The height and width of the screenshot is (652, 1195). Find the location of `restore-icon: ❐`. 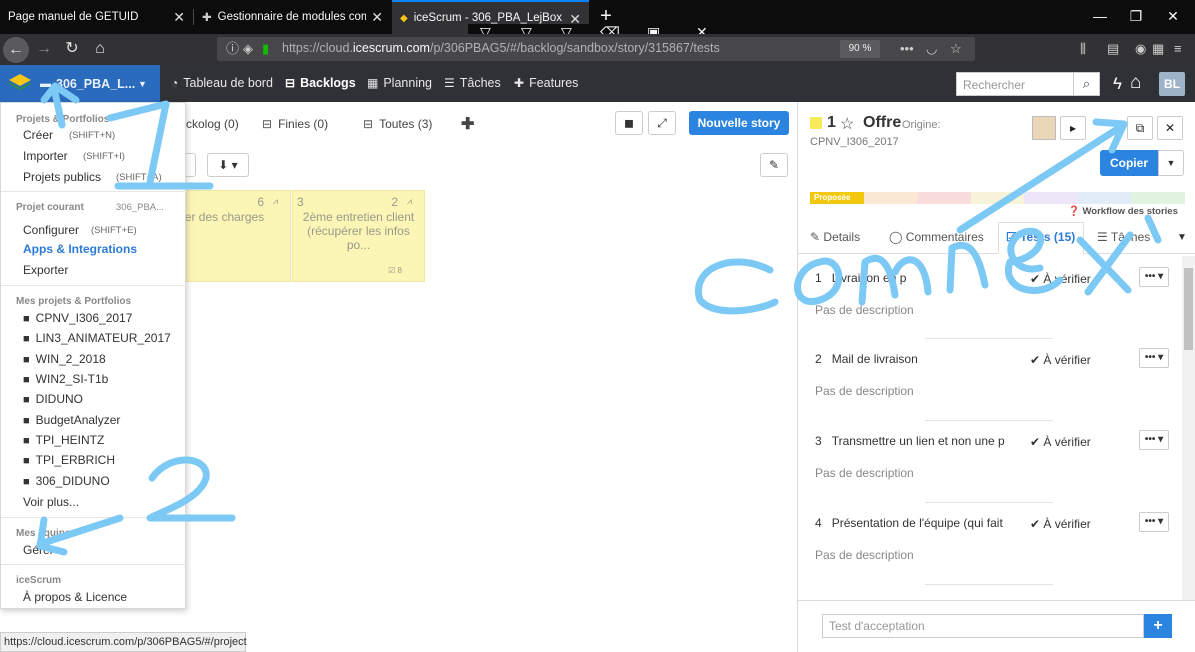

restore-icon: ❐ is located at coordinates (1136, 16).